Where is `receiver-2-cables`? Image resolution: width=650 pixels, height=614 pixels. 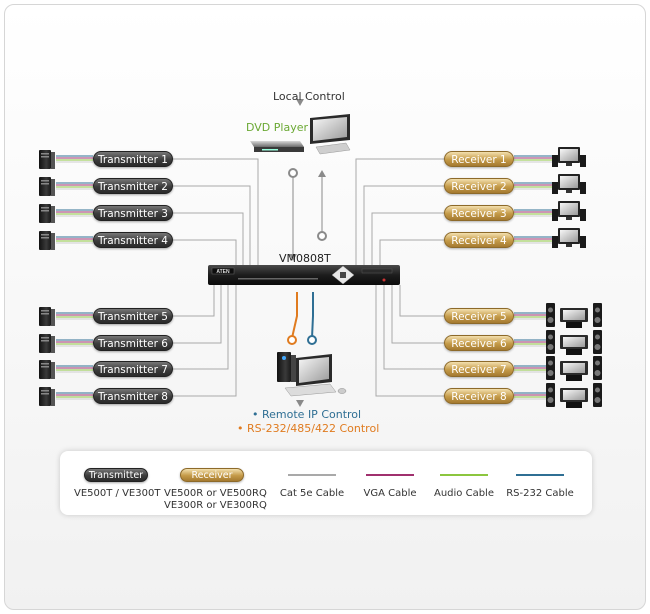
receiver-2-cables is located at coordinates (457, 223).